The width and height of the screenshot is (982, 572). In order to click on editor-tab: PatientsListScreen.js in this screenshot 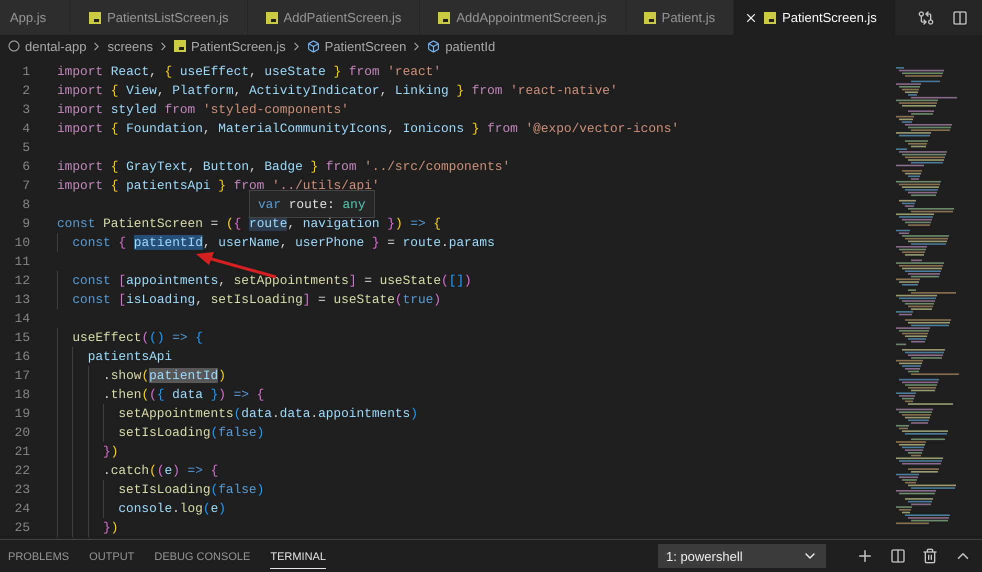, I will do `click(159, 17)`.